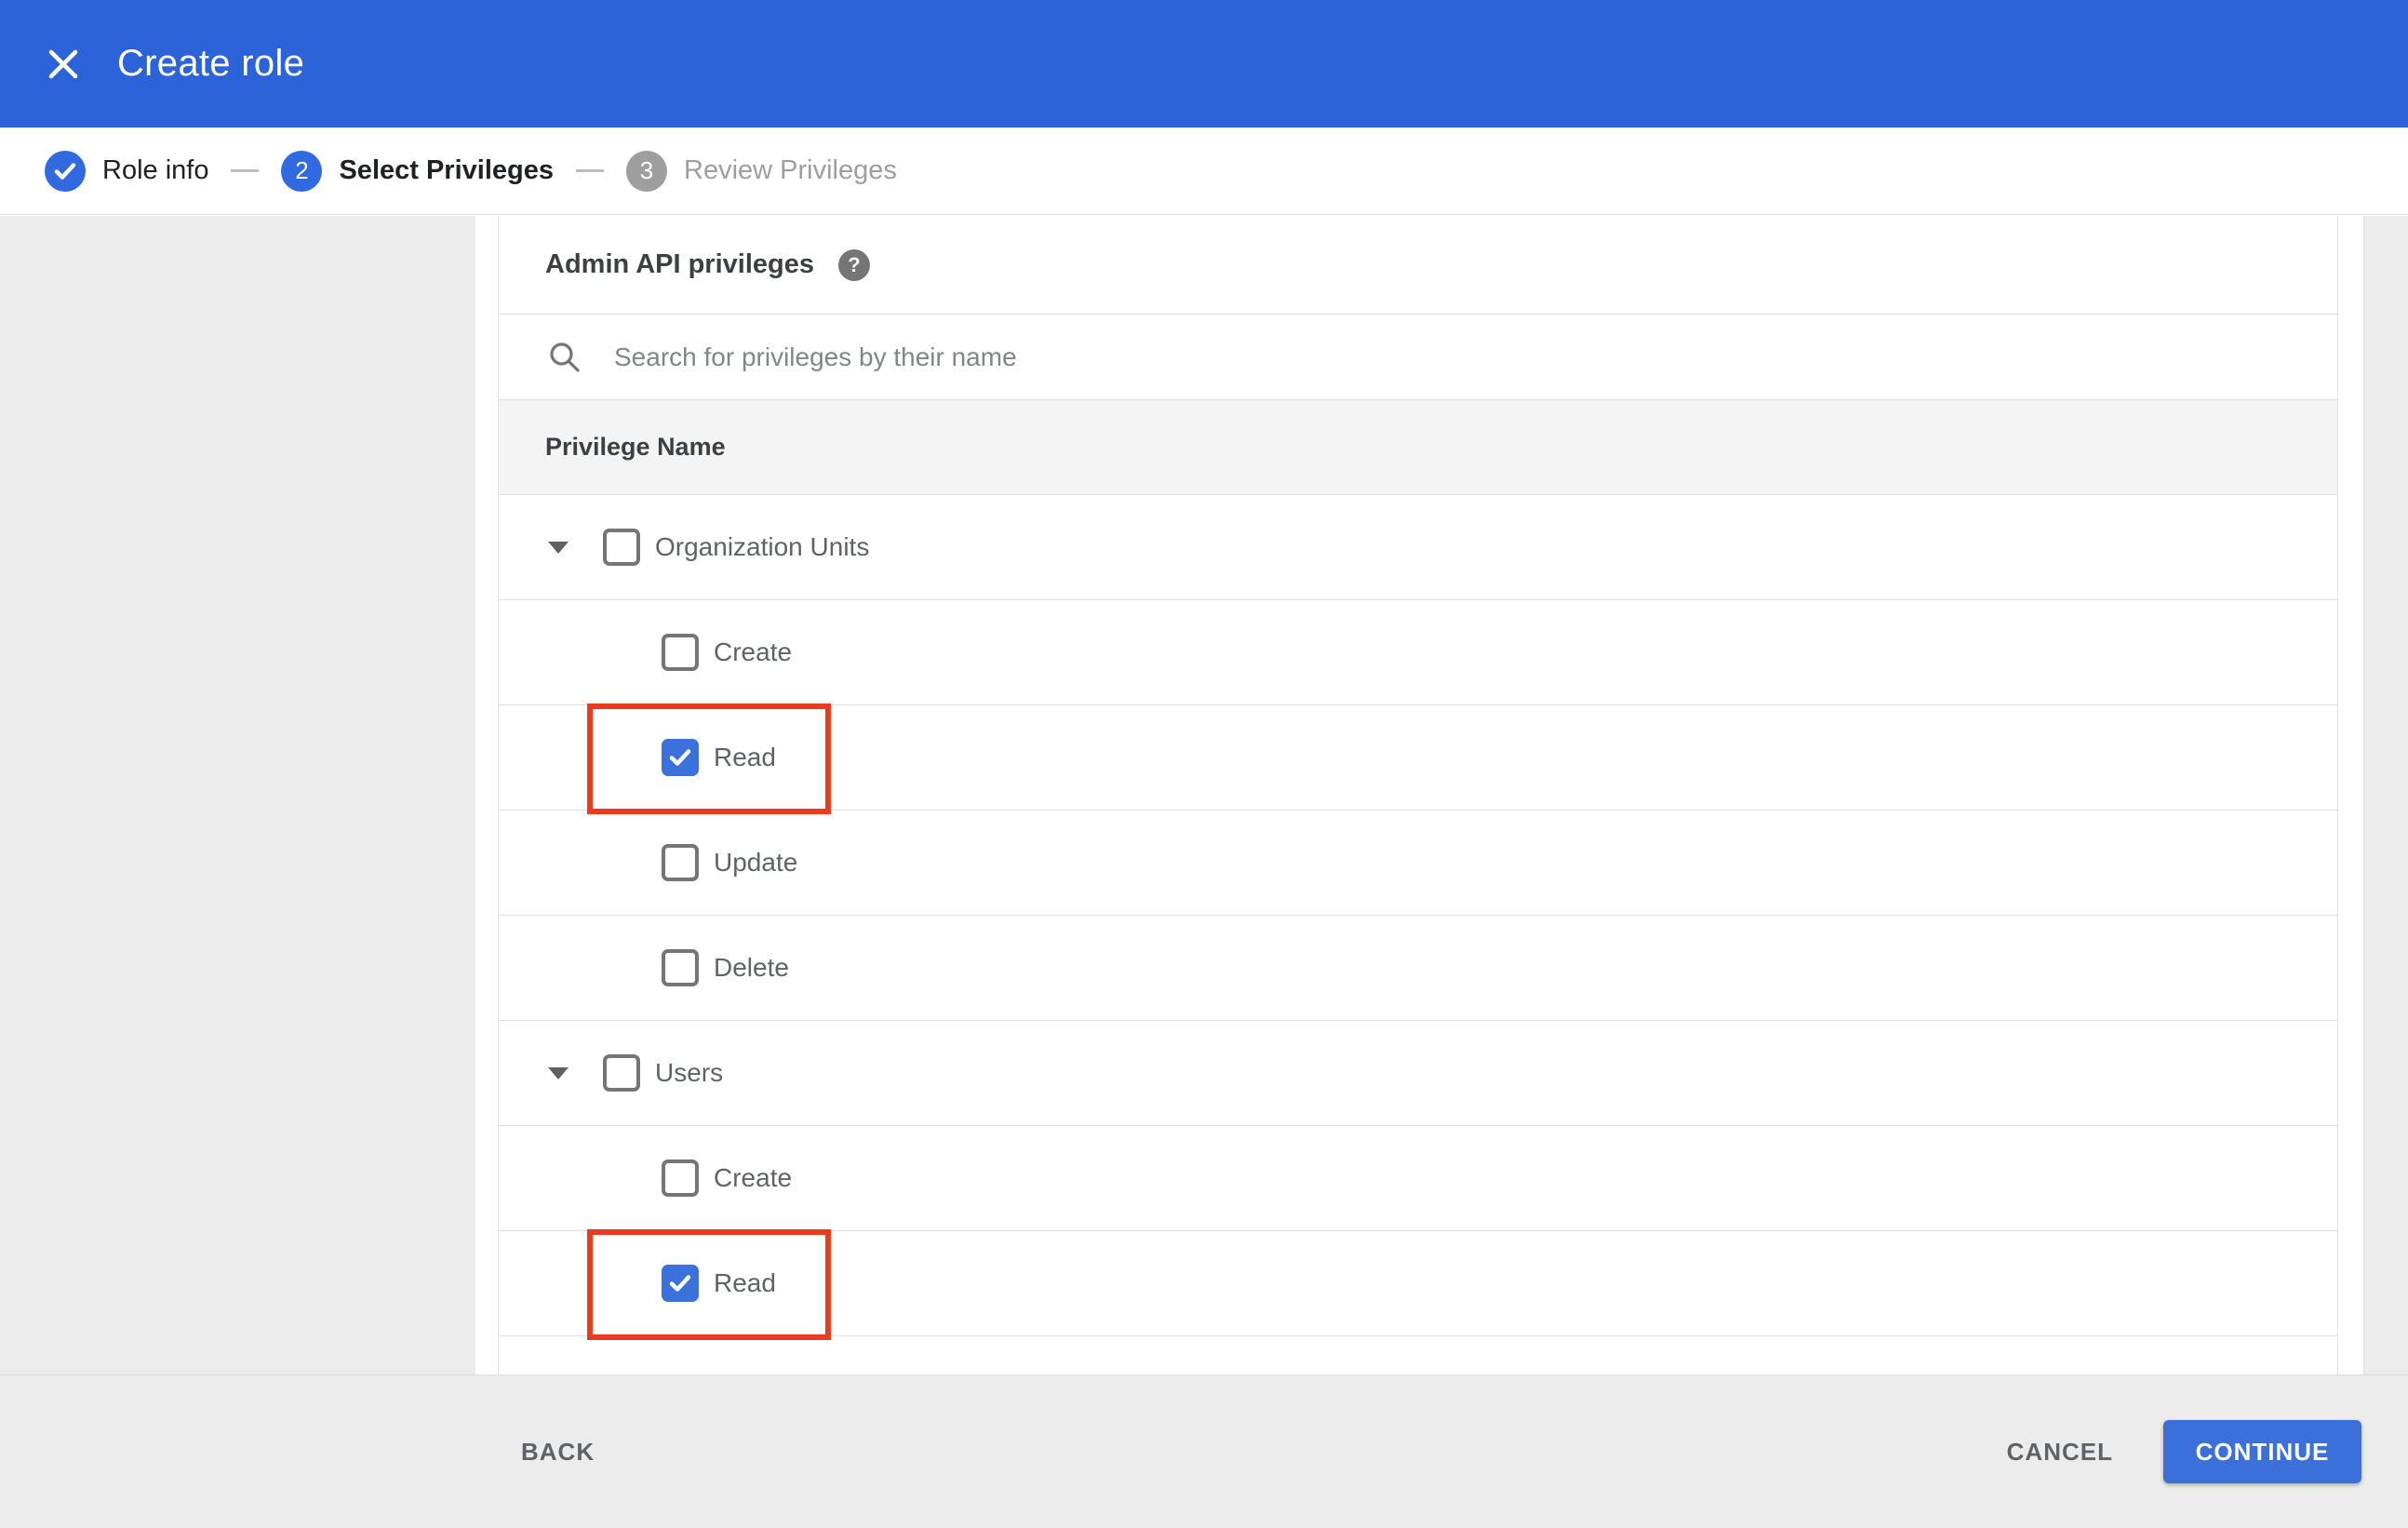  Describe the element at coordinates (622, 547) in the screenshot. I see `checkbox-organization-units` at that location.